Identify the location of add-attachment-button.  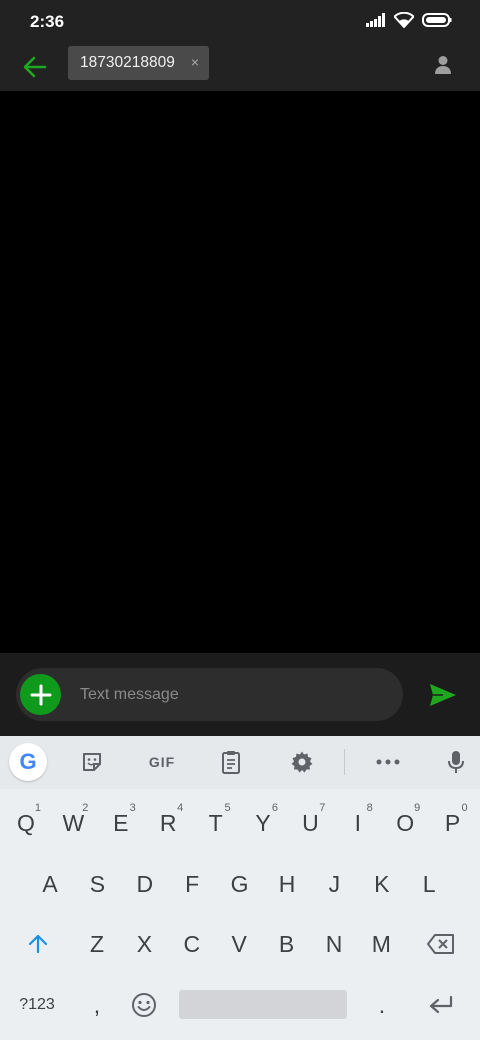
(40, 694).